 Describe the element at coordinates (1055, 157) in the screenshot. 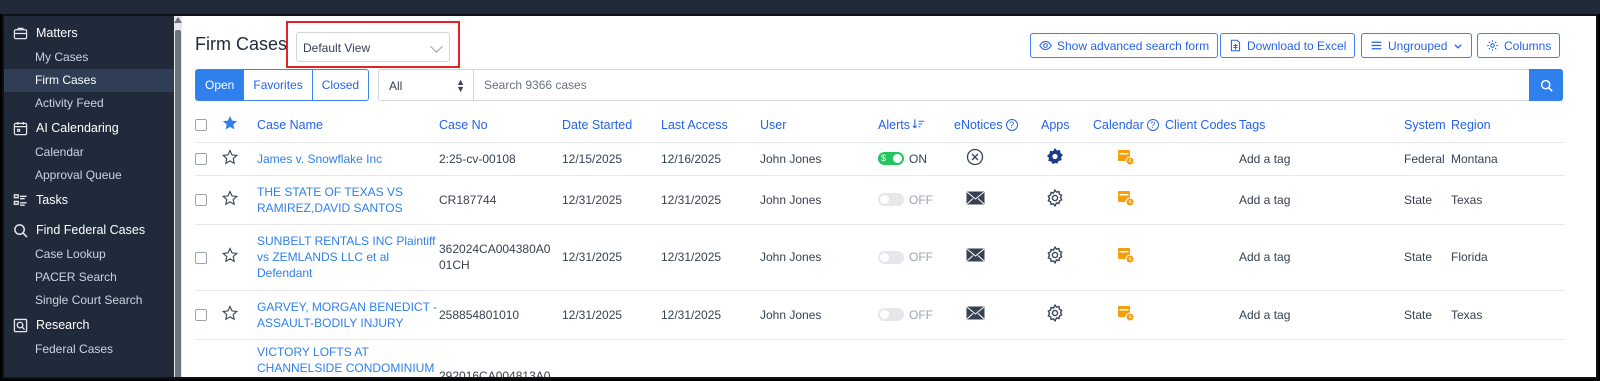

I see `gear-bold-icon` at that location.